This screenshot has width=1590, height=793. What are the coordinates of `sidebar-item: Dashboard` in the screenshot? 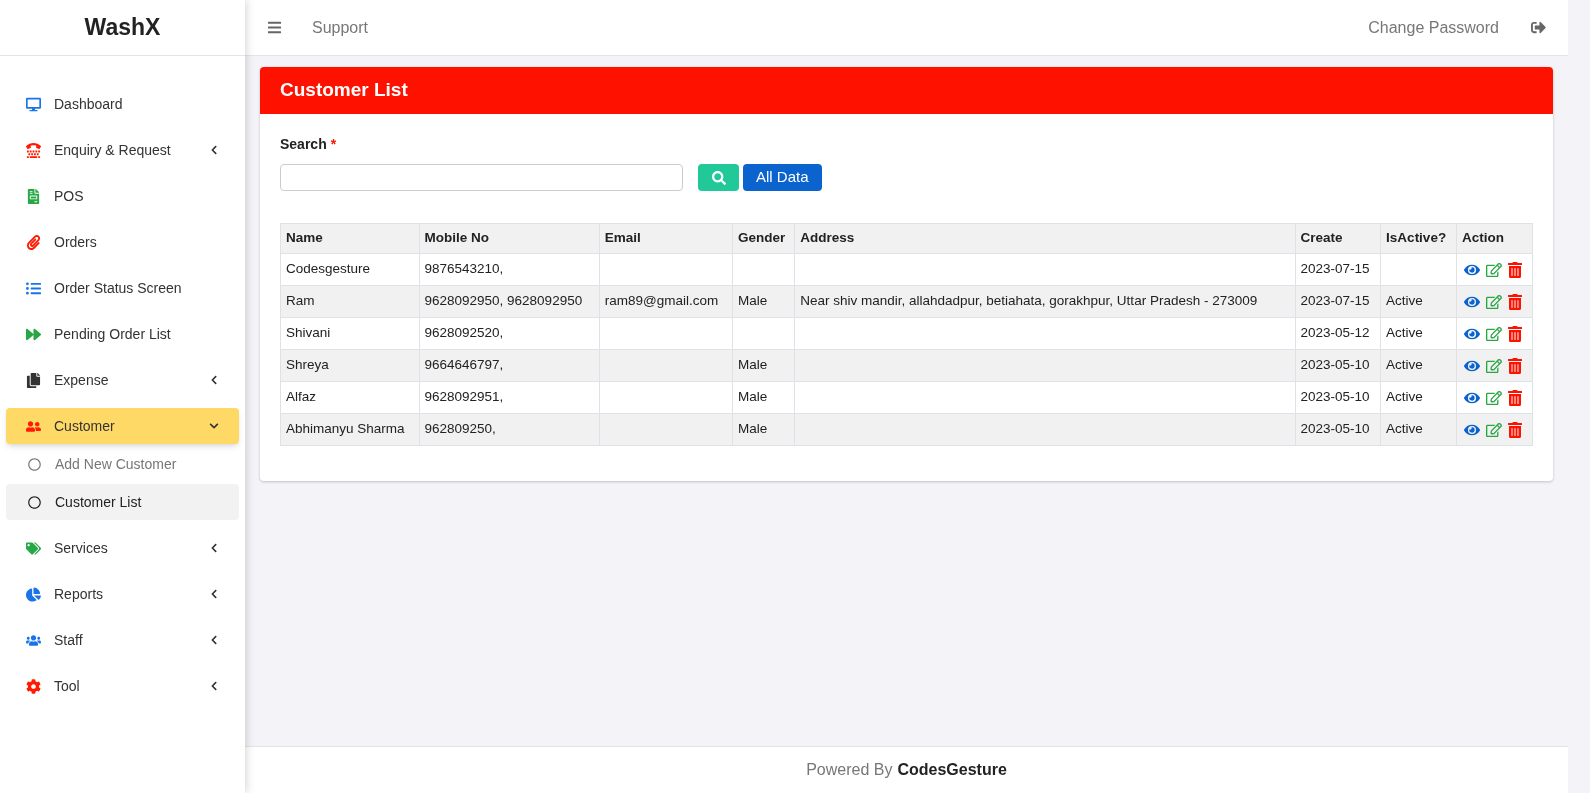 It's located at (122, 104).